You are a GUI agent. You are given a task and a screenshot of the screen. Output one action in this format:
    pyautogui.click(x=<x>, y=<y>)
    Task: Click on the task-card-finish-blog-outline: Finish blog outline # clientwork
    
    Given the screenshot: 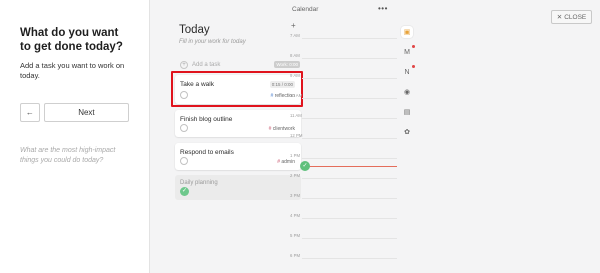 What is the action you would take?
    pyautogui.click(x=238, y=123)
    